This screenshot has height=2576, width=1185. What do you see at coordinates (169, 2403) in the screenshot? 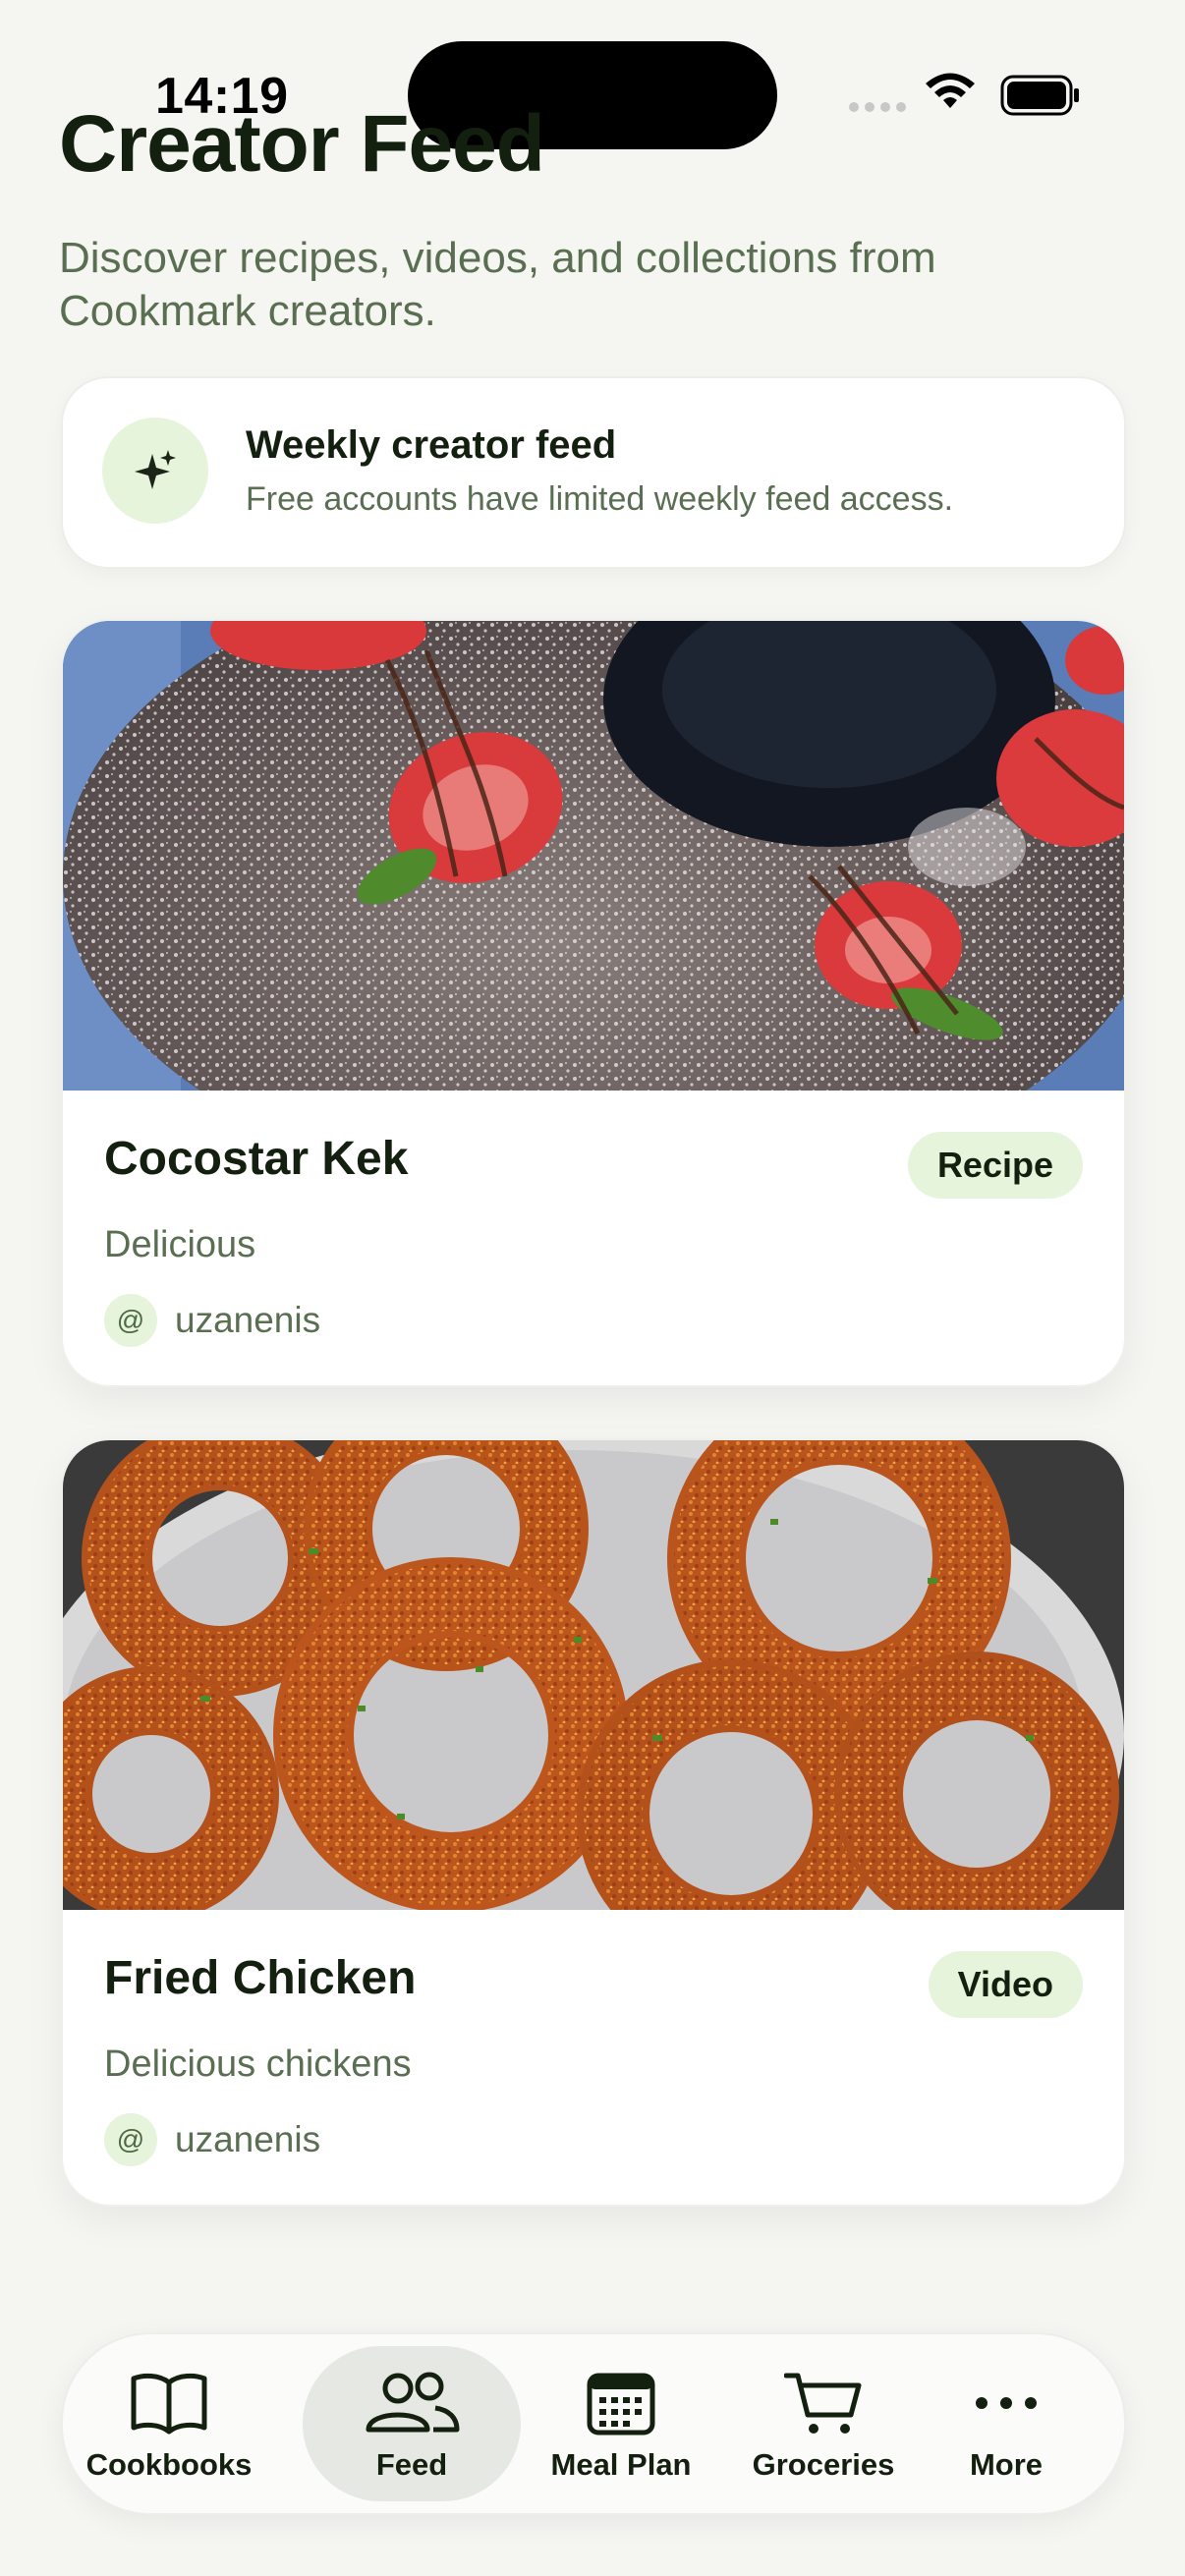
I see `book-icon` at bounding box center [169, 2403].